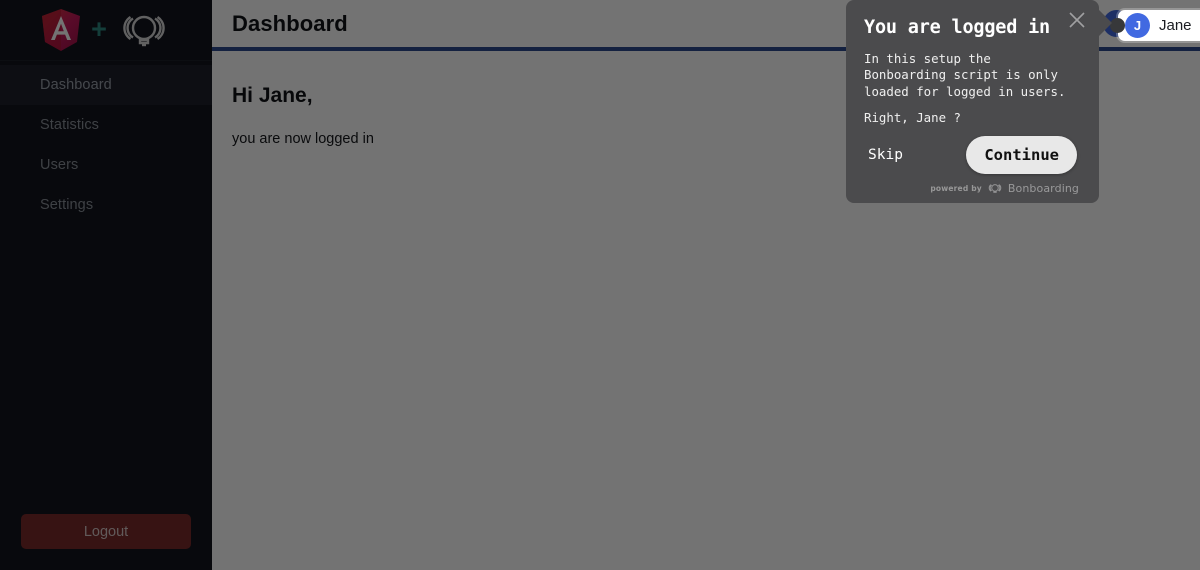 This screenshot has height=570, width=1200. I want to click on sidebar-item-label: Statistics, so click(70, 125).